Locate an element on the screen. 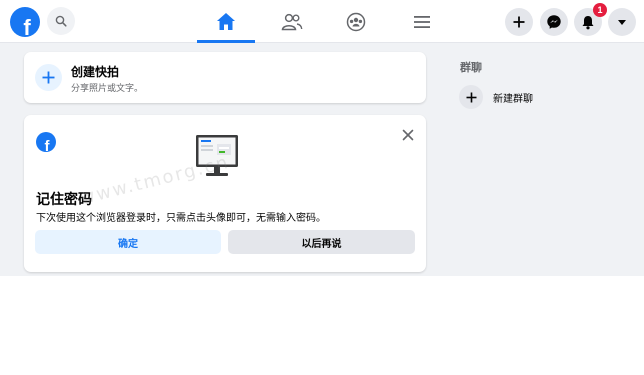  account-menu-button is located at coordinates (622, 22).